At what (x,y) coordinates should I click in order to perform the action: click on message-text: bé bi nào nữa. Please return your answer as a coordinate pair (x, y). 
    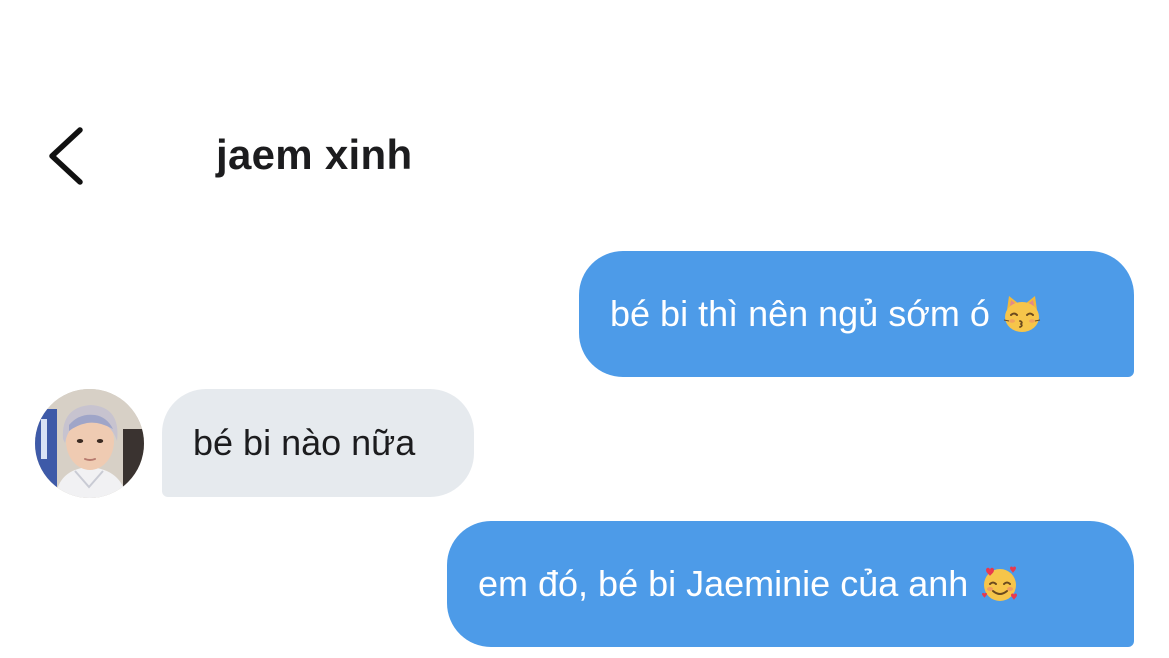
    Looking at the image, I should click on (304, 442).